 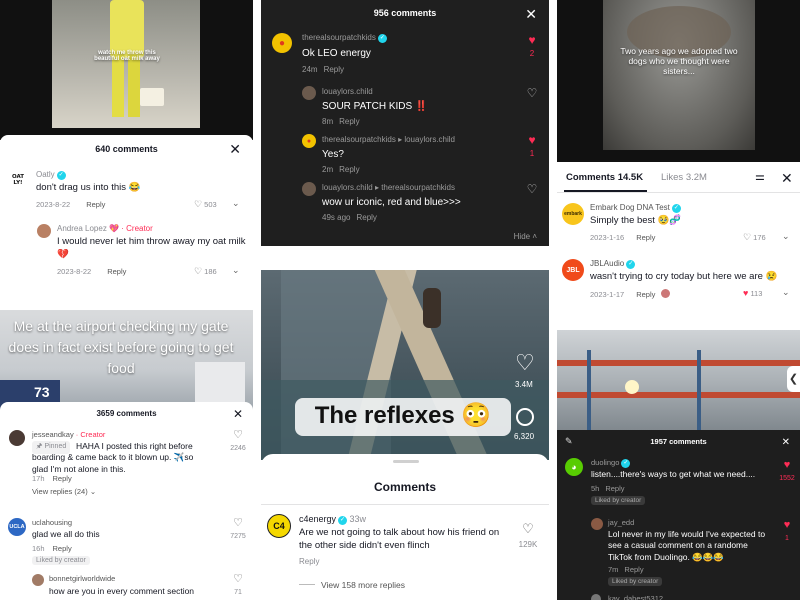 What do you see at coordinates (82, 578) in the screenshot?
I see `comment-username: bonnetgirlworldwide` at bounding box center [82, 578].